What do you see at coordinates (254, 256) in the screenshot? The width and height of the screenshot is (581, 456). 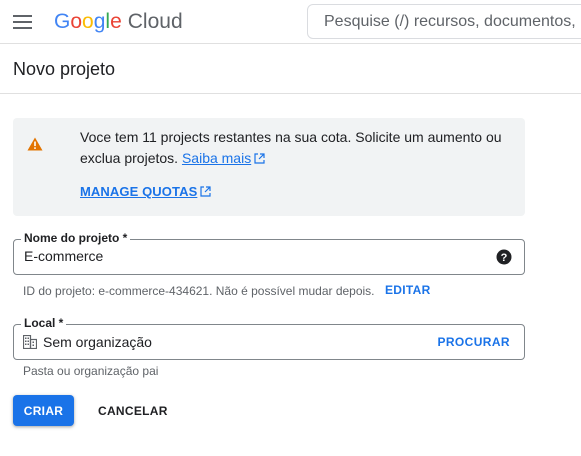 I see `project-name-input` at bounding box center [254, 256].